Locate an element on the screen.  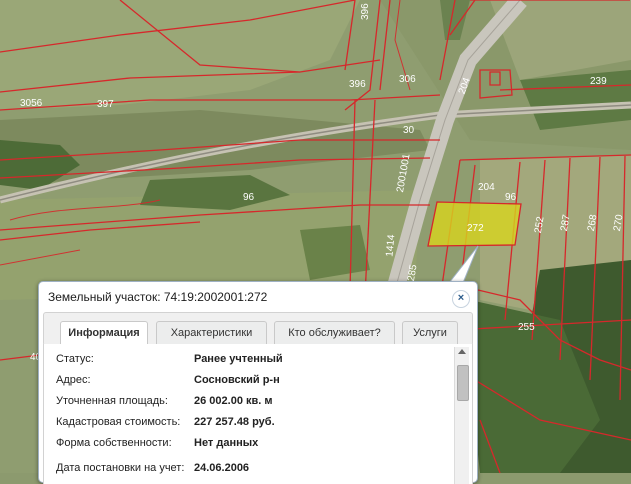
scrollbar is located at coordinates (461, 415).